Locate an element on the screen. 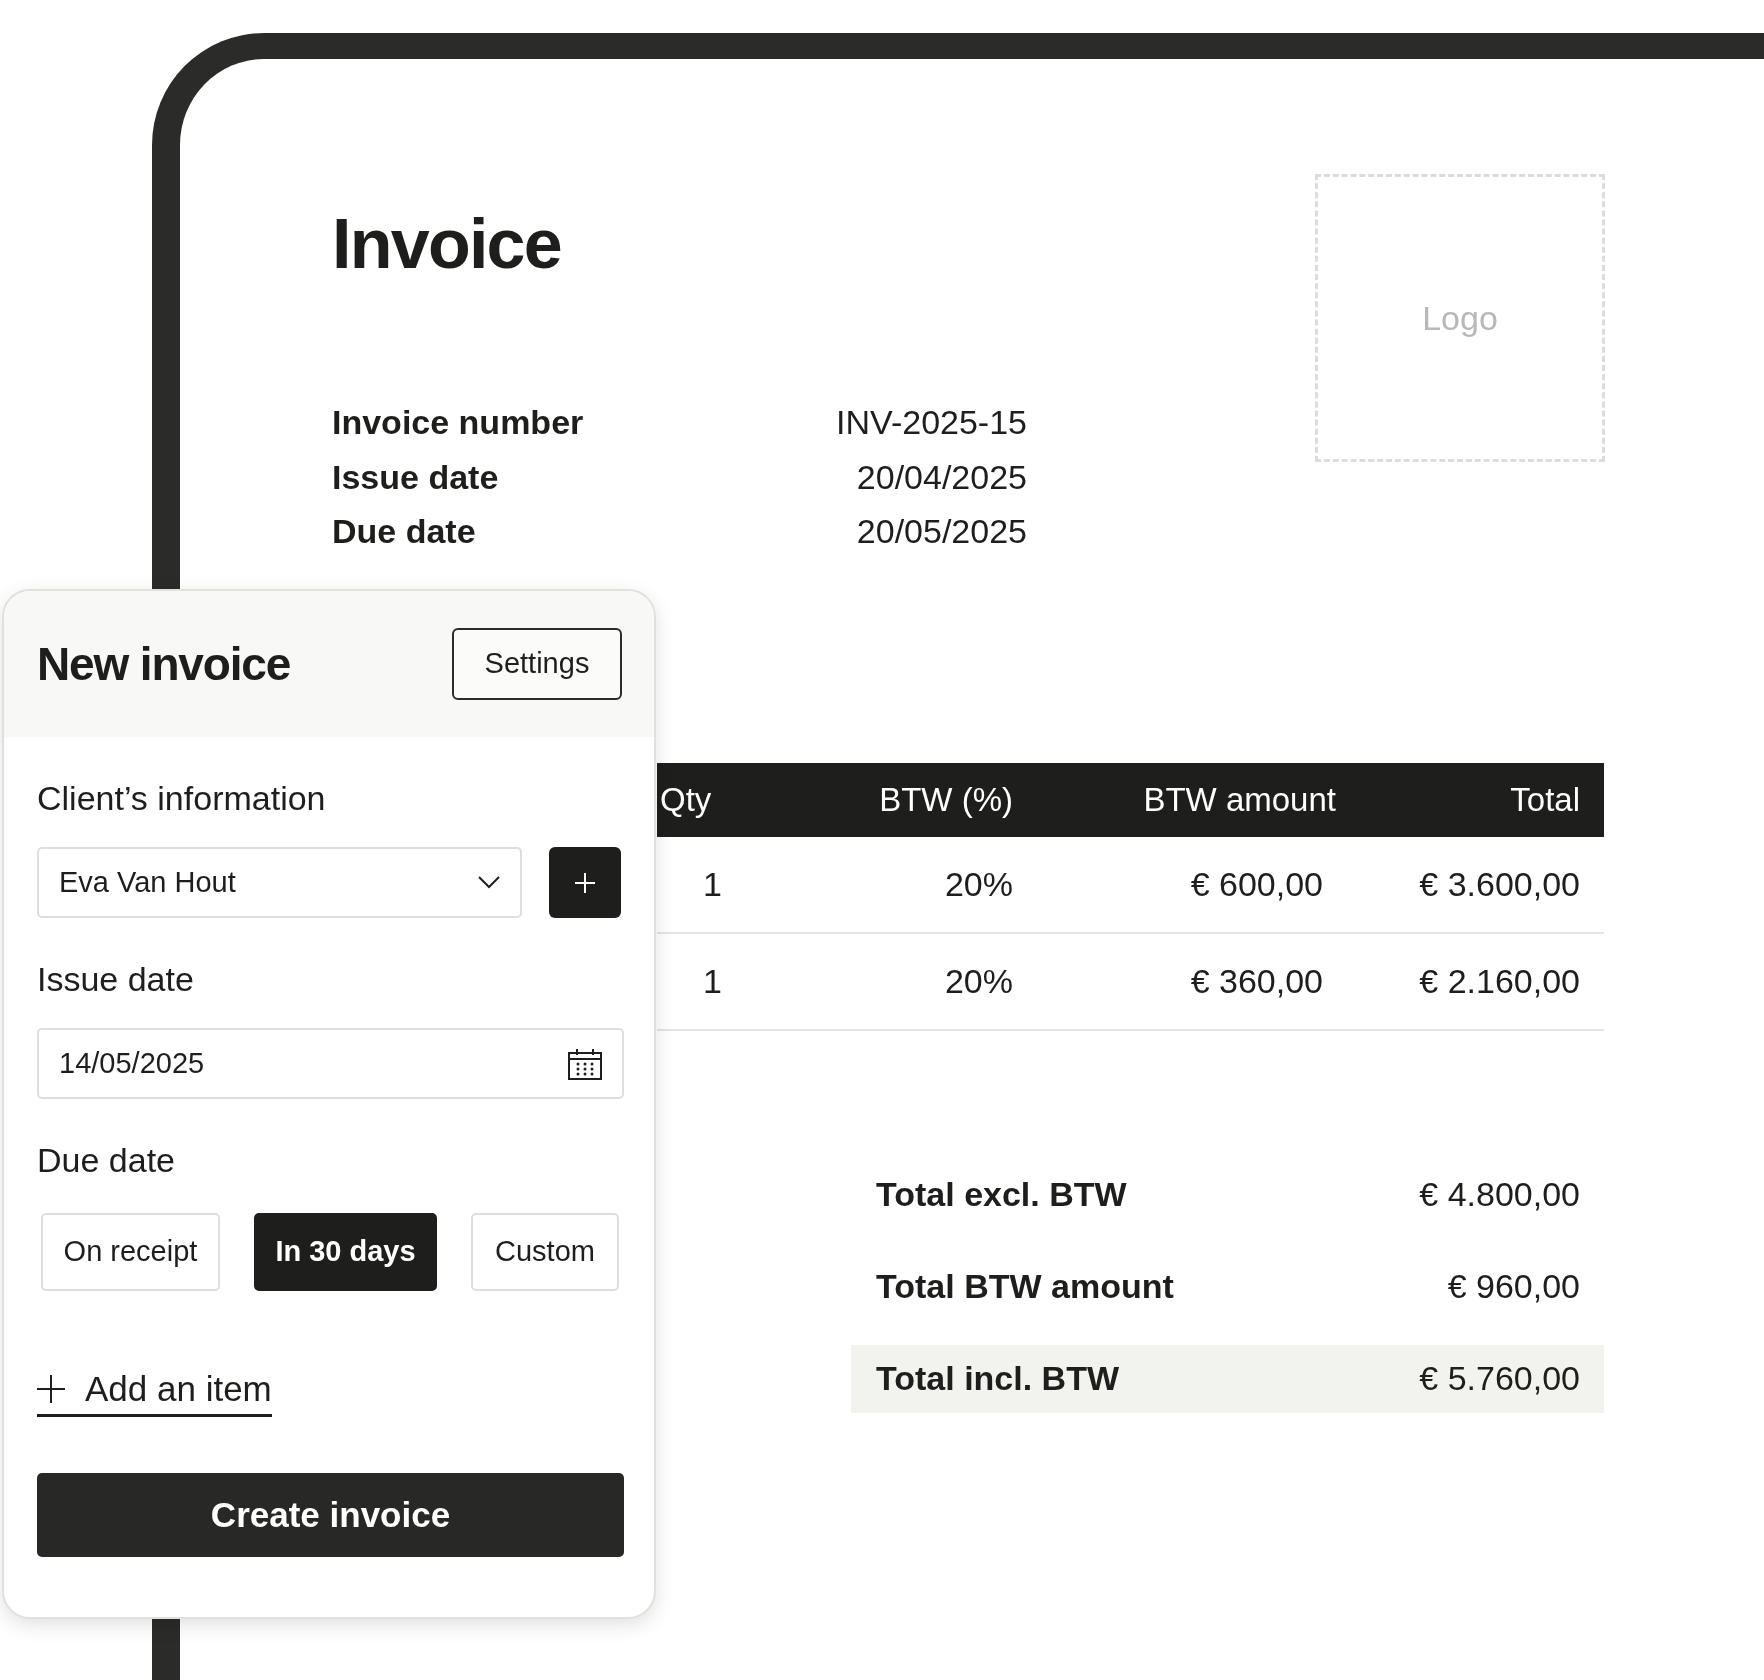  total-value: € 5.760,00 is located at coordinates (1499, 1378).